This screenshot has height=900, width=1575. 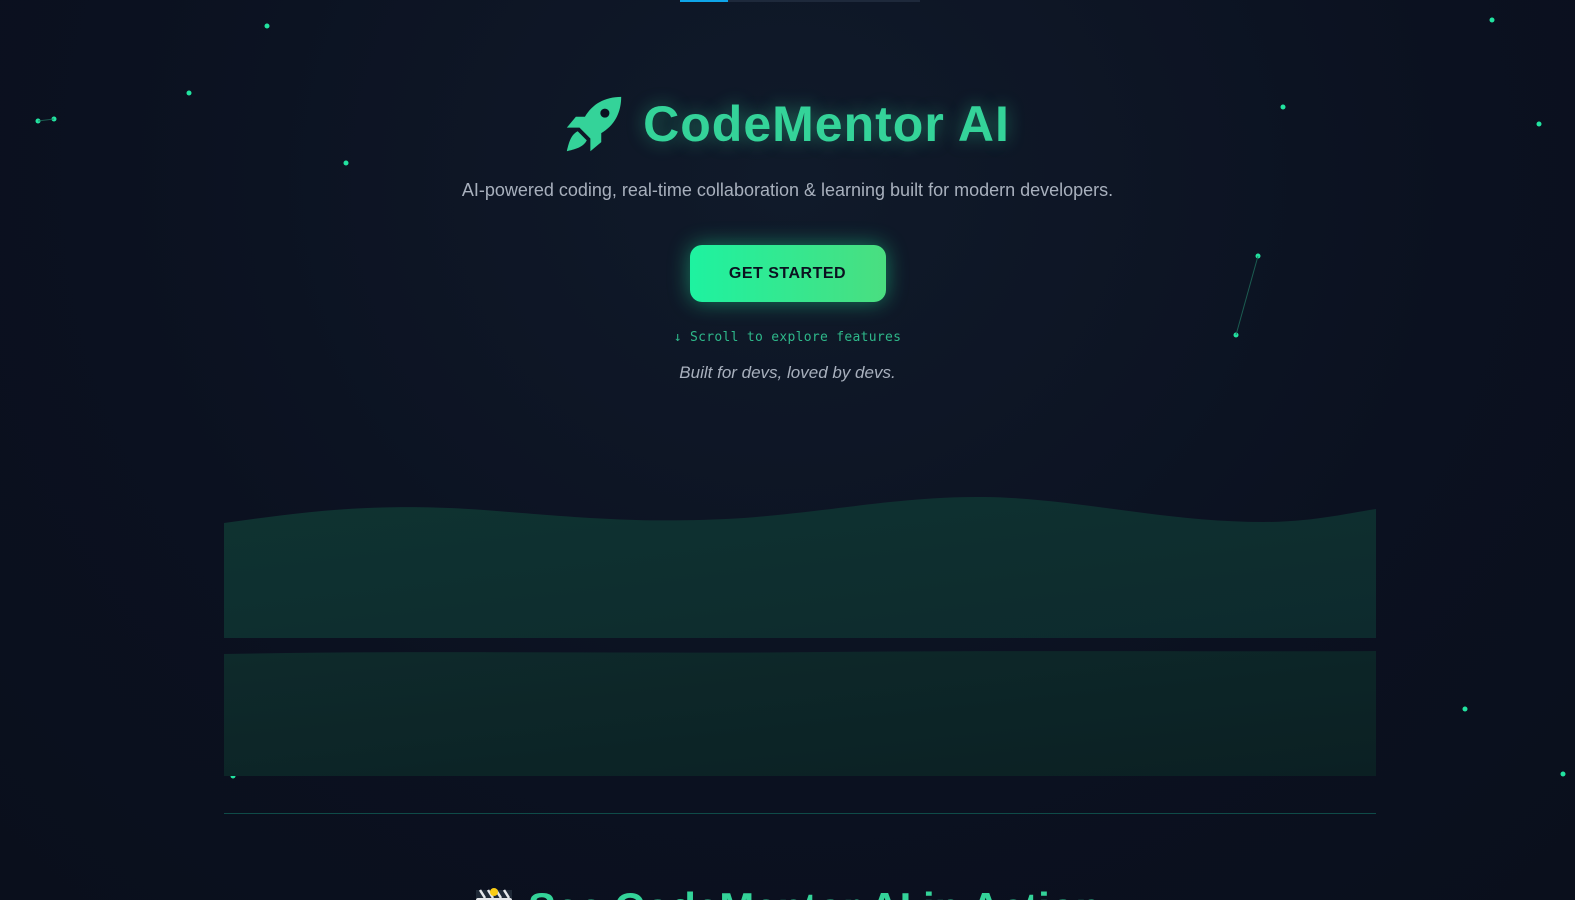 I want to click on active-tab-underline, so click(x=704, y=1).